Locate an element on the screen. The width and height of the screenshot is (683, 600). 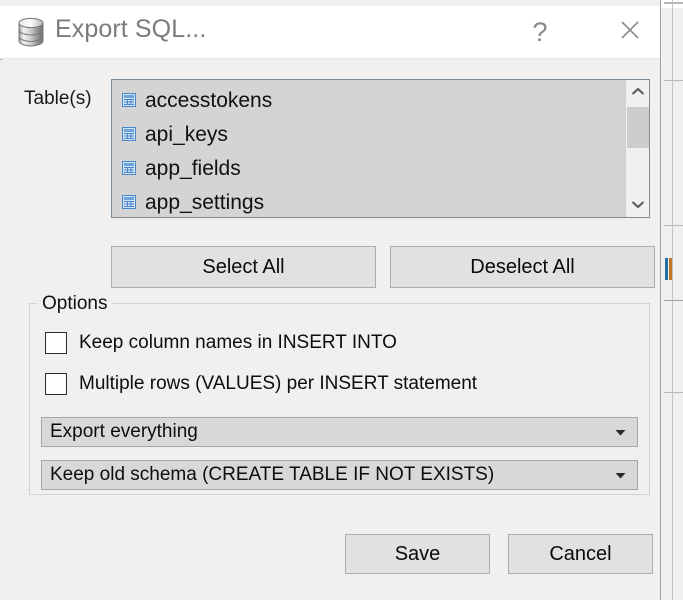
list-item: app_settings is located at coordinates (368, 201).